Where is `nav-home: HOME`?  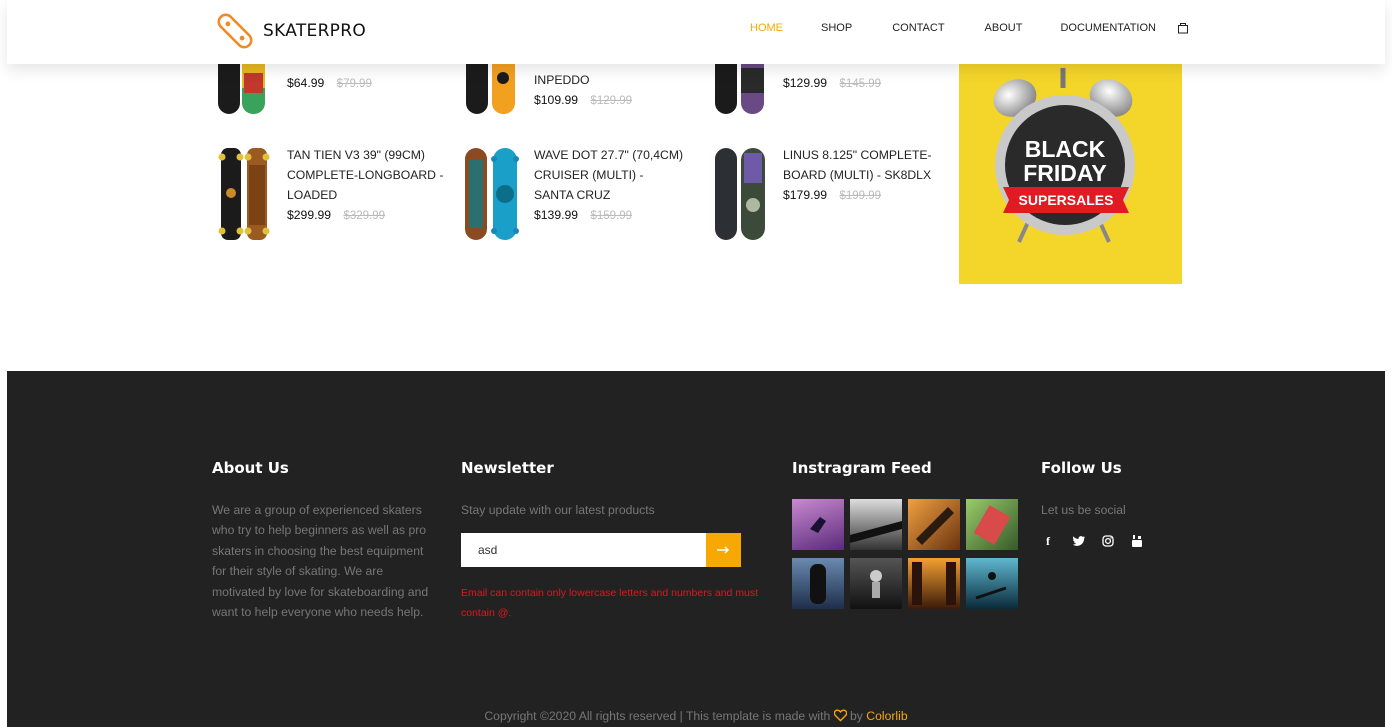 nav-home: HOME is located at coordinates (766, 28).